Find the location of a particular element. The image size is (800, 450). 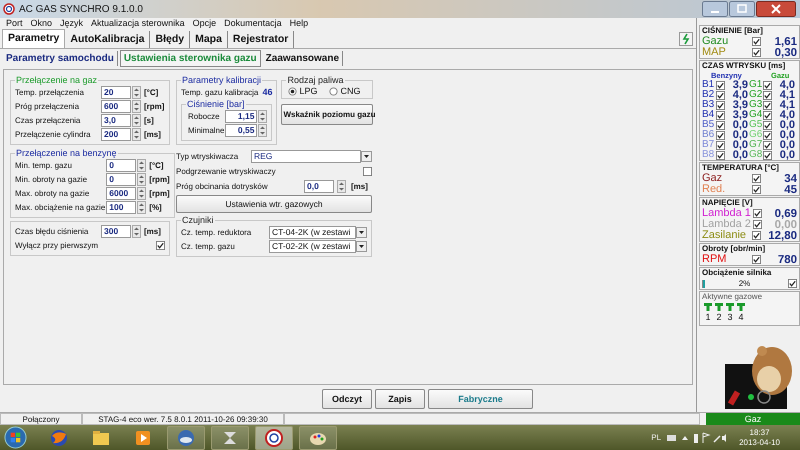

maximize-button is located at coordinates (742, 9).